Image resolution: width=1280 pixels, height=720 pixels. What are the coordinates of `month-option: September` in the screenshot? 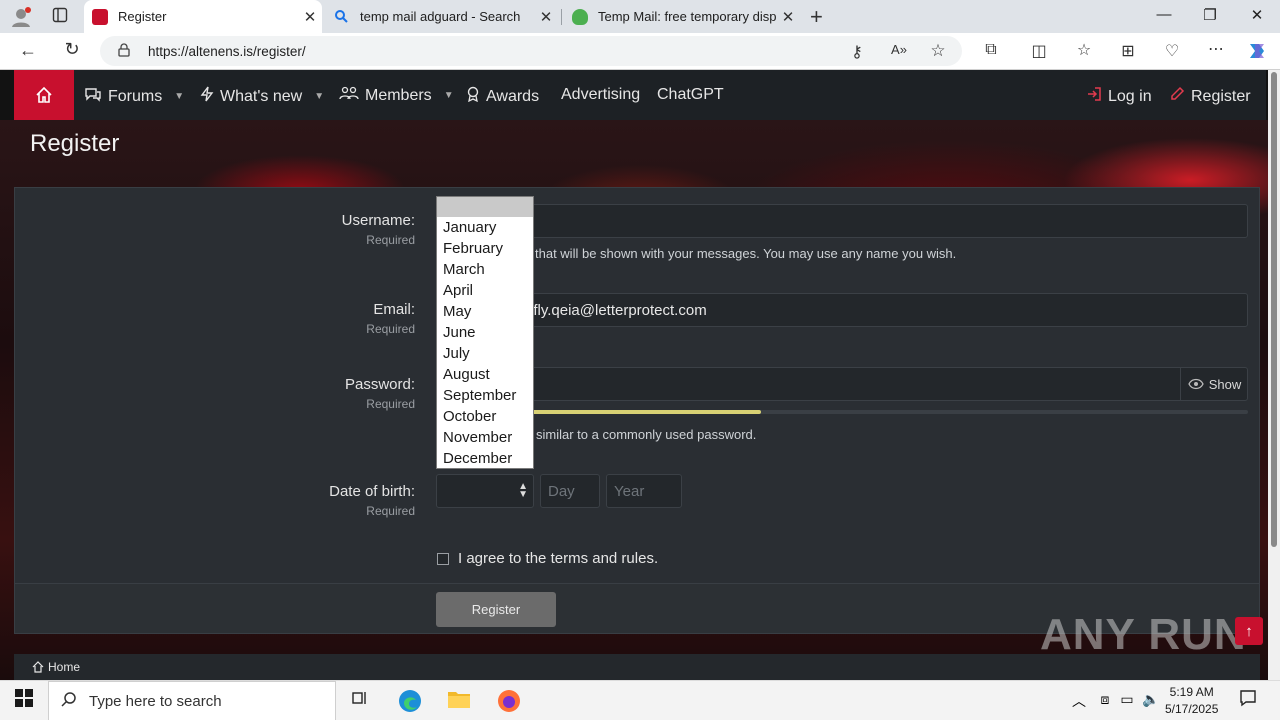 It's located at (485, 395).